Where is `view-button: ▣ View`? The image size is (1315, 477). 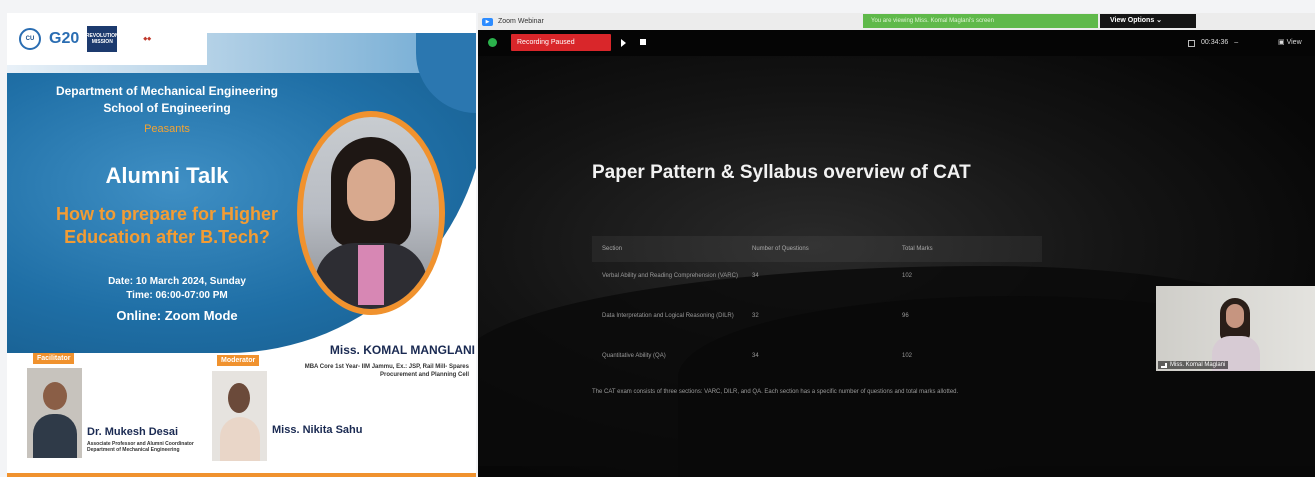
view-button: ▣ View is located at coordinates (1290, 43).